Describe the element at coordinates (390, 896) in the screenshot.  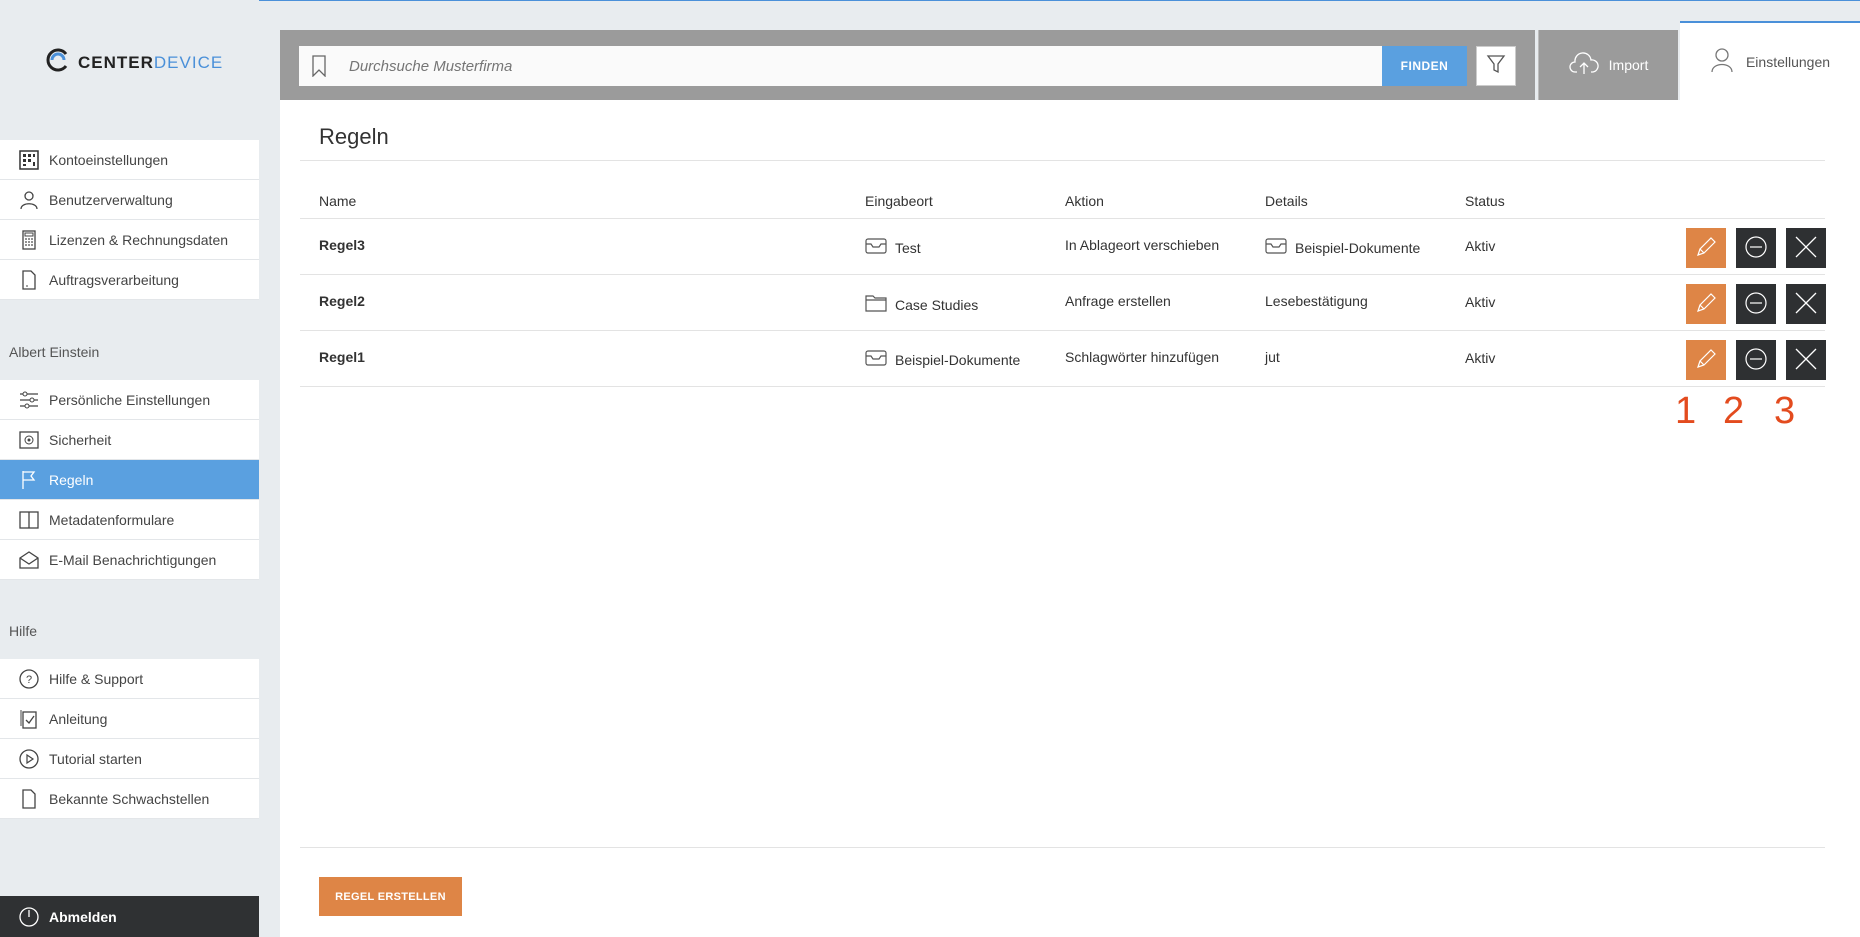
I see `create-rule-button: REGEL ERSTELLEN` at that location.